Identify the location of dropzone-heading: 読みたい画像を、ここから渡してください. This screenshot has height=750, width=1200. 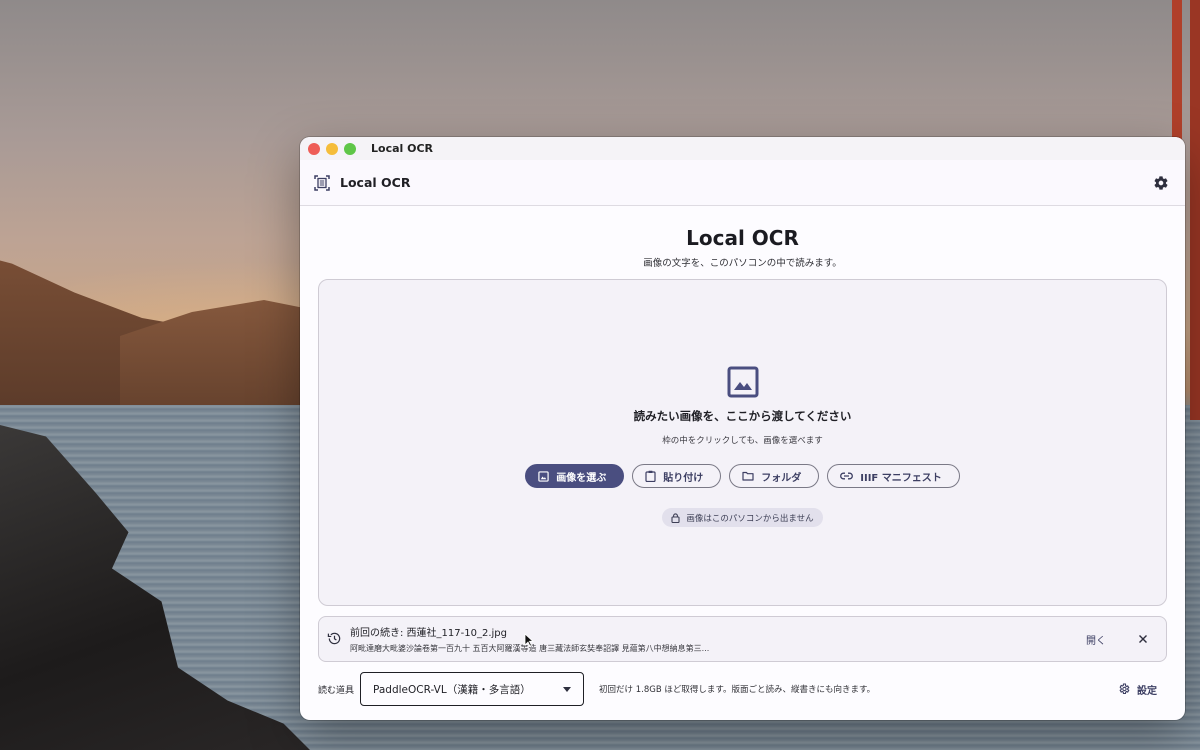
(742, 416).